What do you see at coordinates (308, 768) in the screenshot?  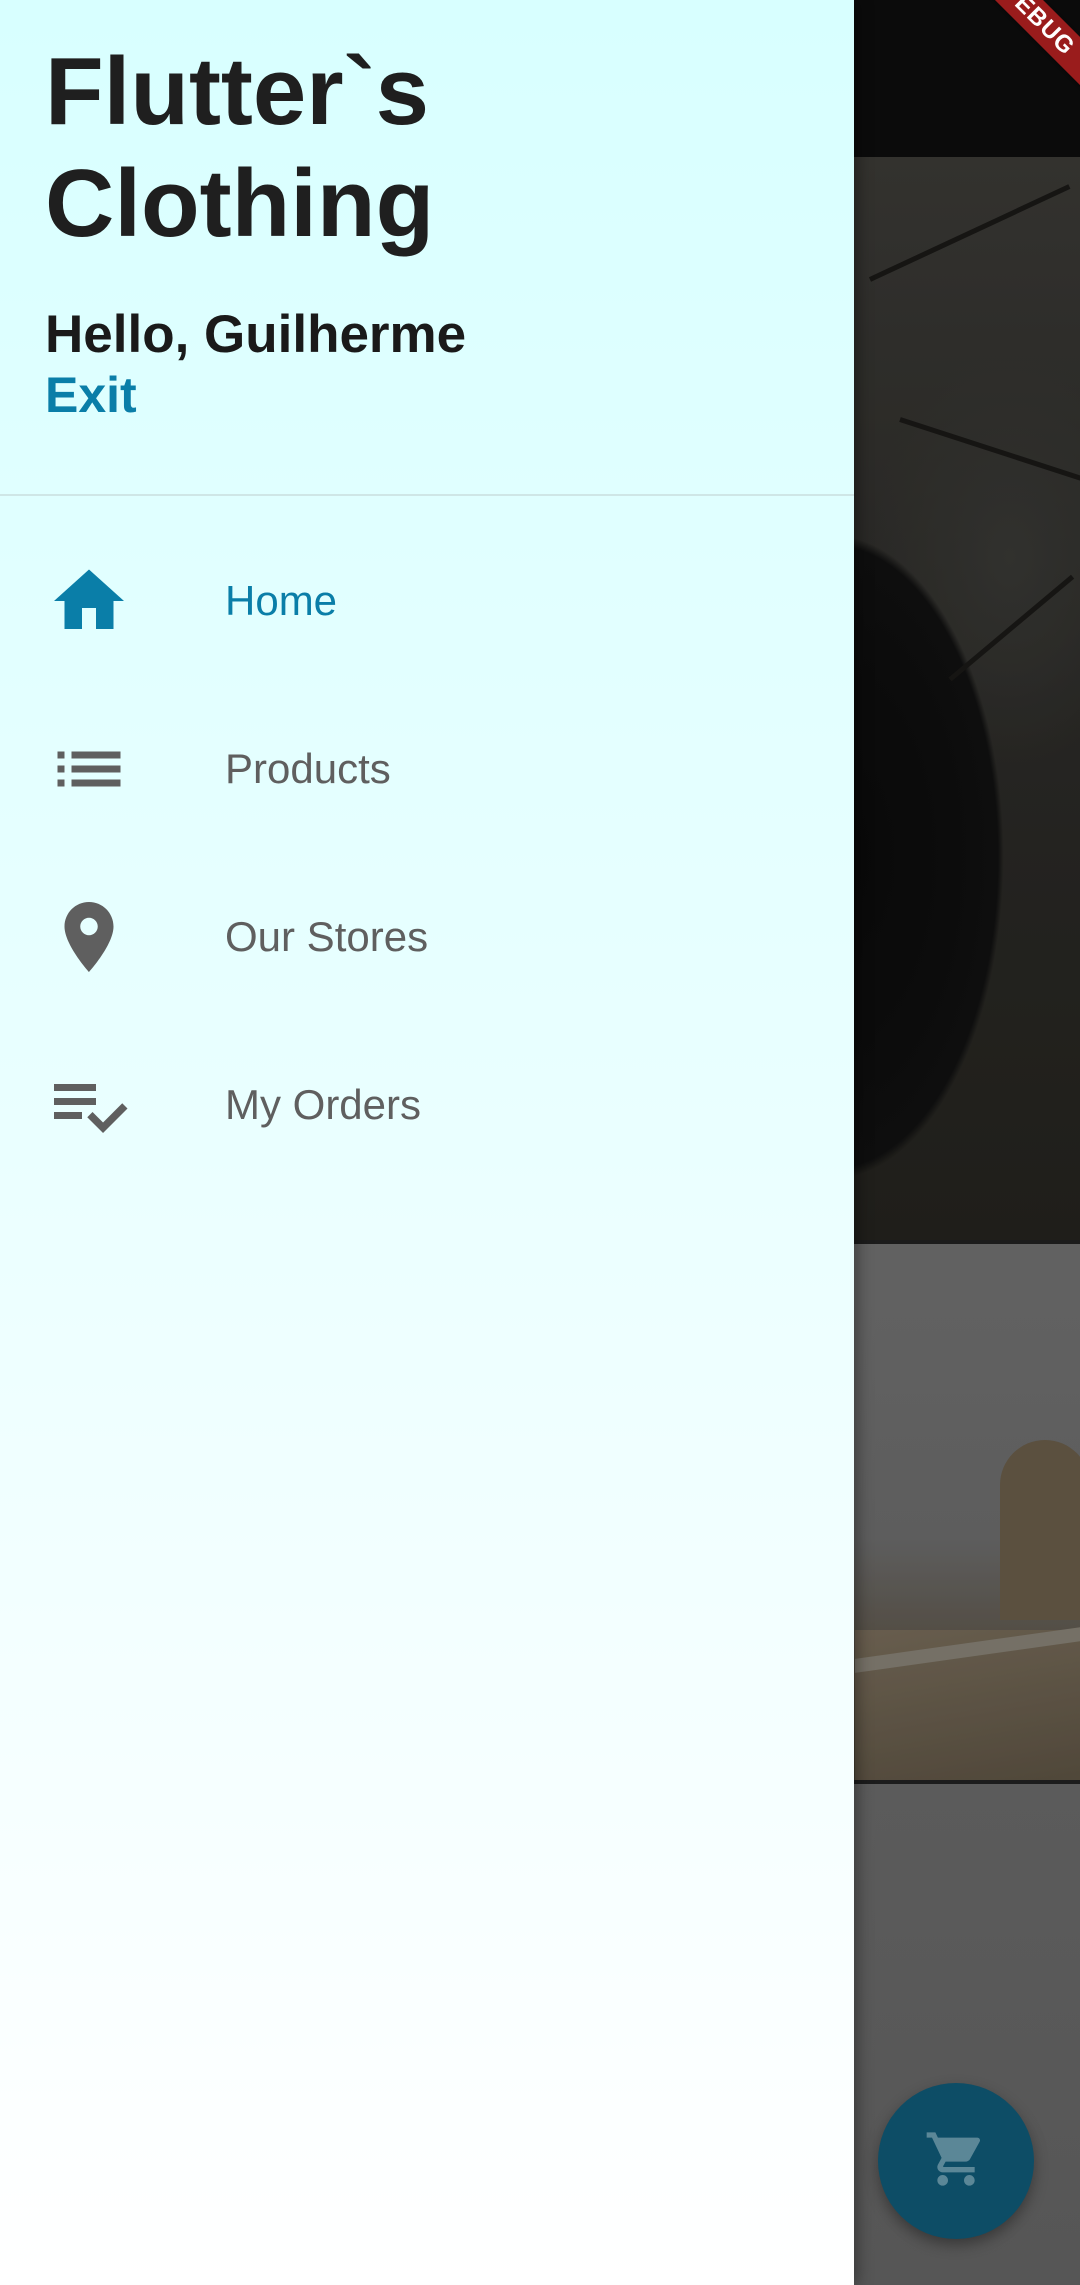 I see `nav-item-label: Products` at bounding box center [308, 768].